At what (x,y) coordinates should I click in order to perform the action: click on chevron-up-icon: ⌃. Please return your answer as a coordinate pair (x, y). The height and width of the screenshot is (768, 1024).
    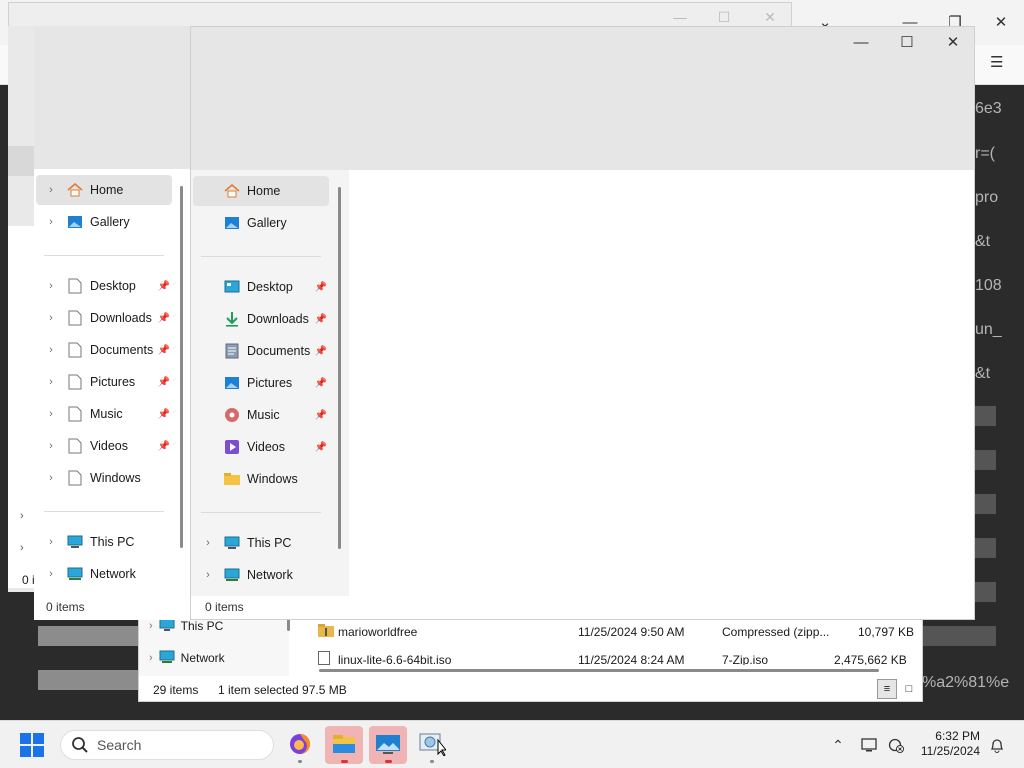
    Looking at the image, I should click on (838, 745).